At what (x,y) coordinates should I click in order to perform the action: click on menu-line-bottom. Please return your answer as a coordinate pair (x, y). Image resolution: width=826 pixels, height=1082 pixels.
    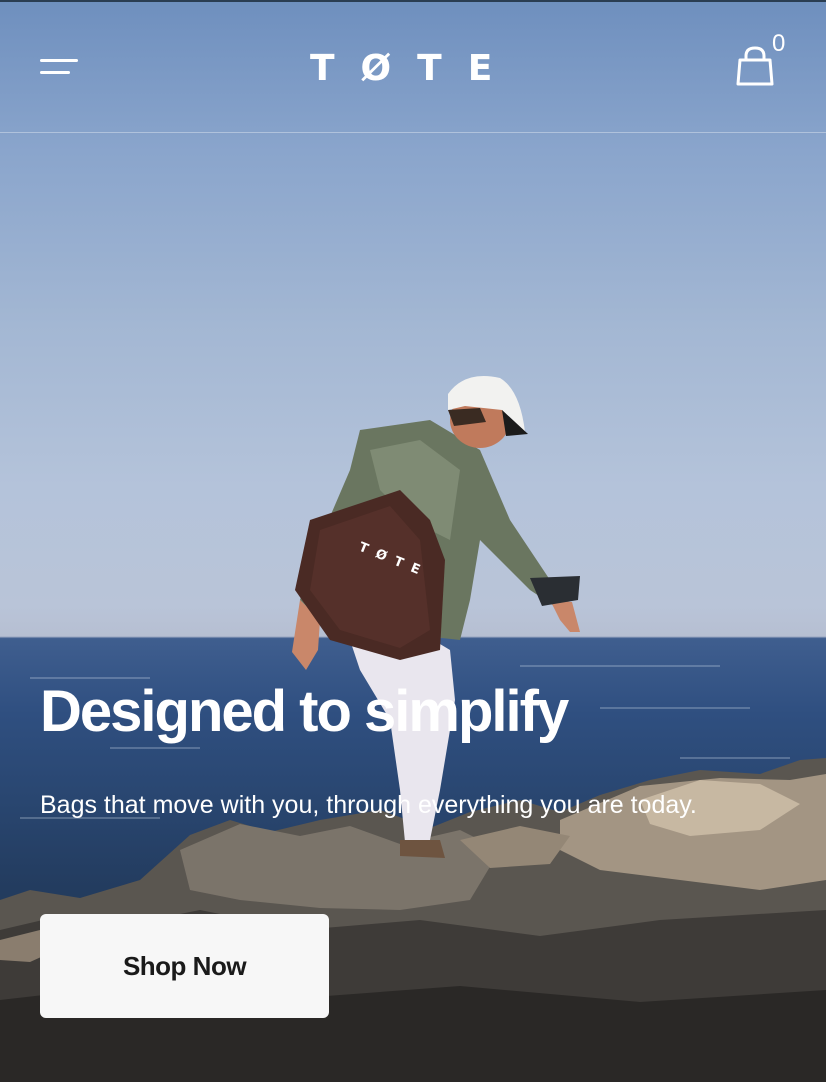
    Looking at the image, I should click on (55, 72).